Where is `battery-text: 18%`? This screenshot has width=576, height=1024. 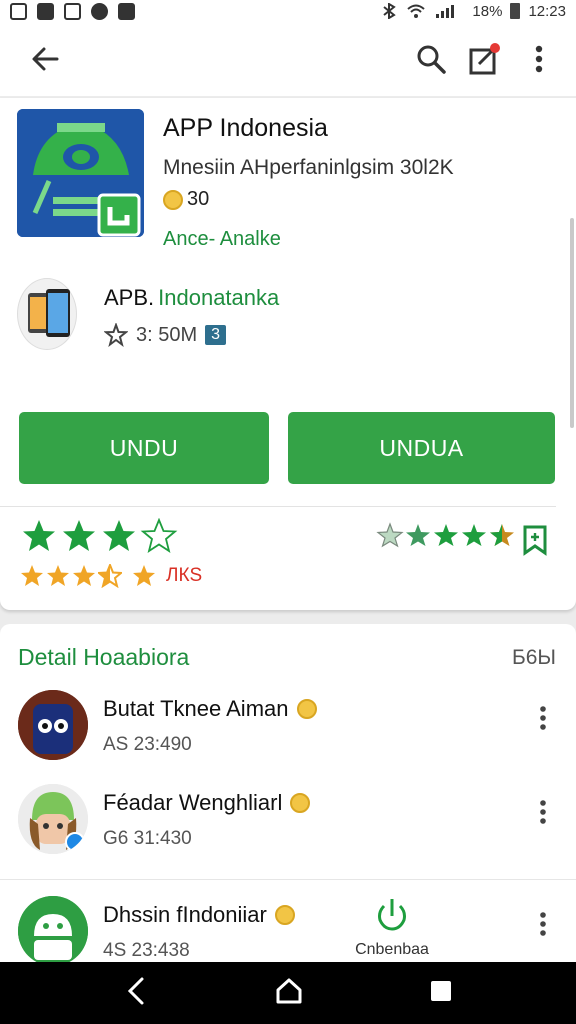
battery-text: 18% is located at coordinates (487, 11).